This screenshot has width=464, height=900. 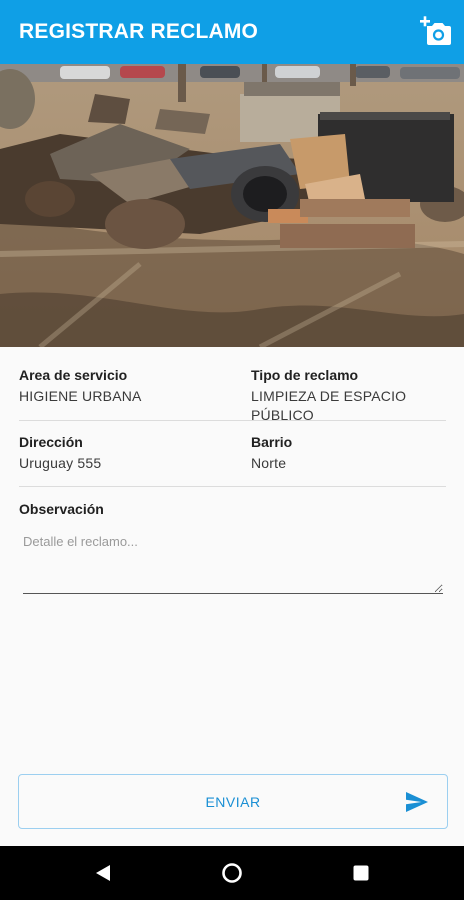 What do you see at coordinates (80, 396) in the screenshot?
I see `area-servicio-value: HIGIENE URBANA` at bounding box center [80, 396].